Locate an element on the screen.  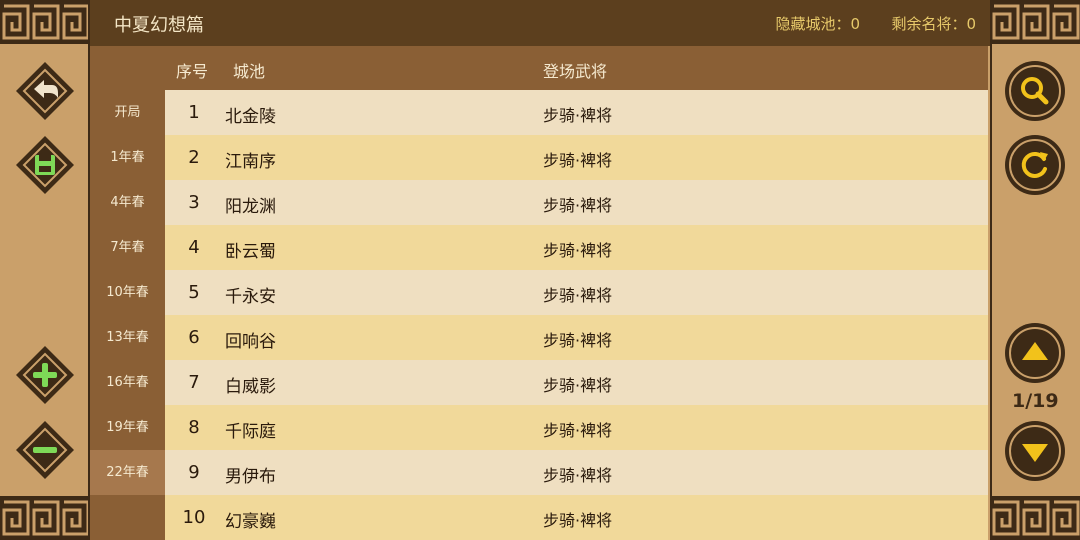
table-row: 5 千永安 步骑·裨将 is located at coordinates (576, 292).